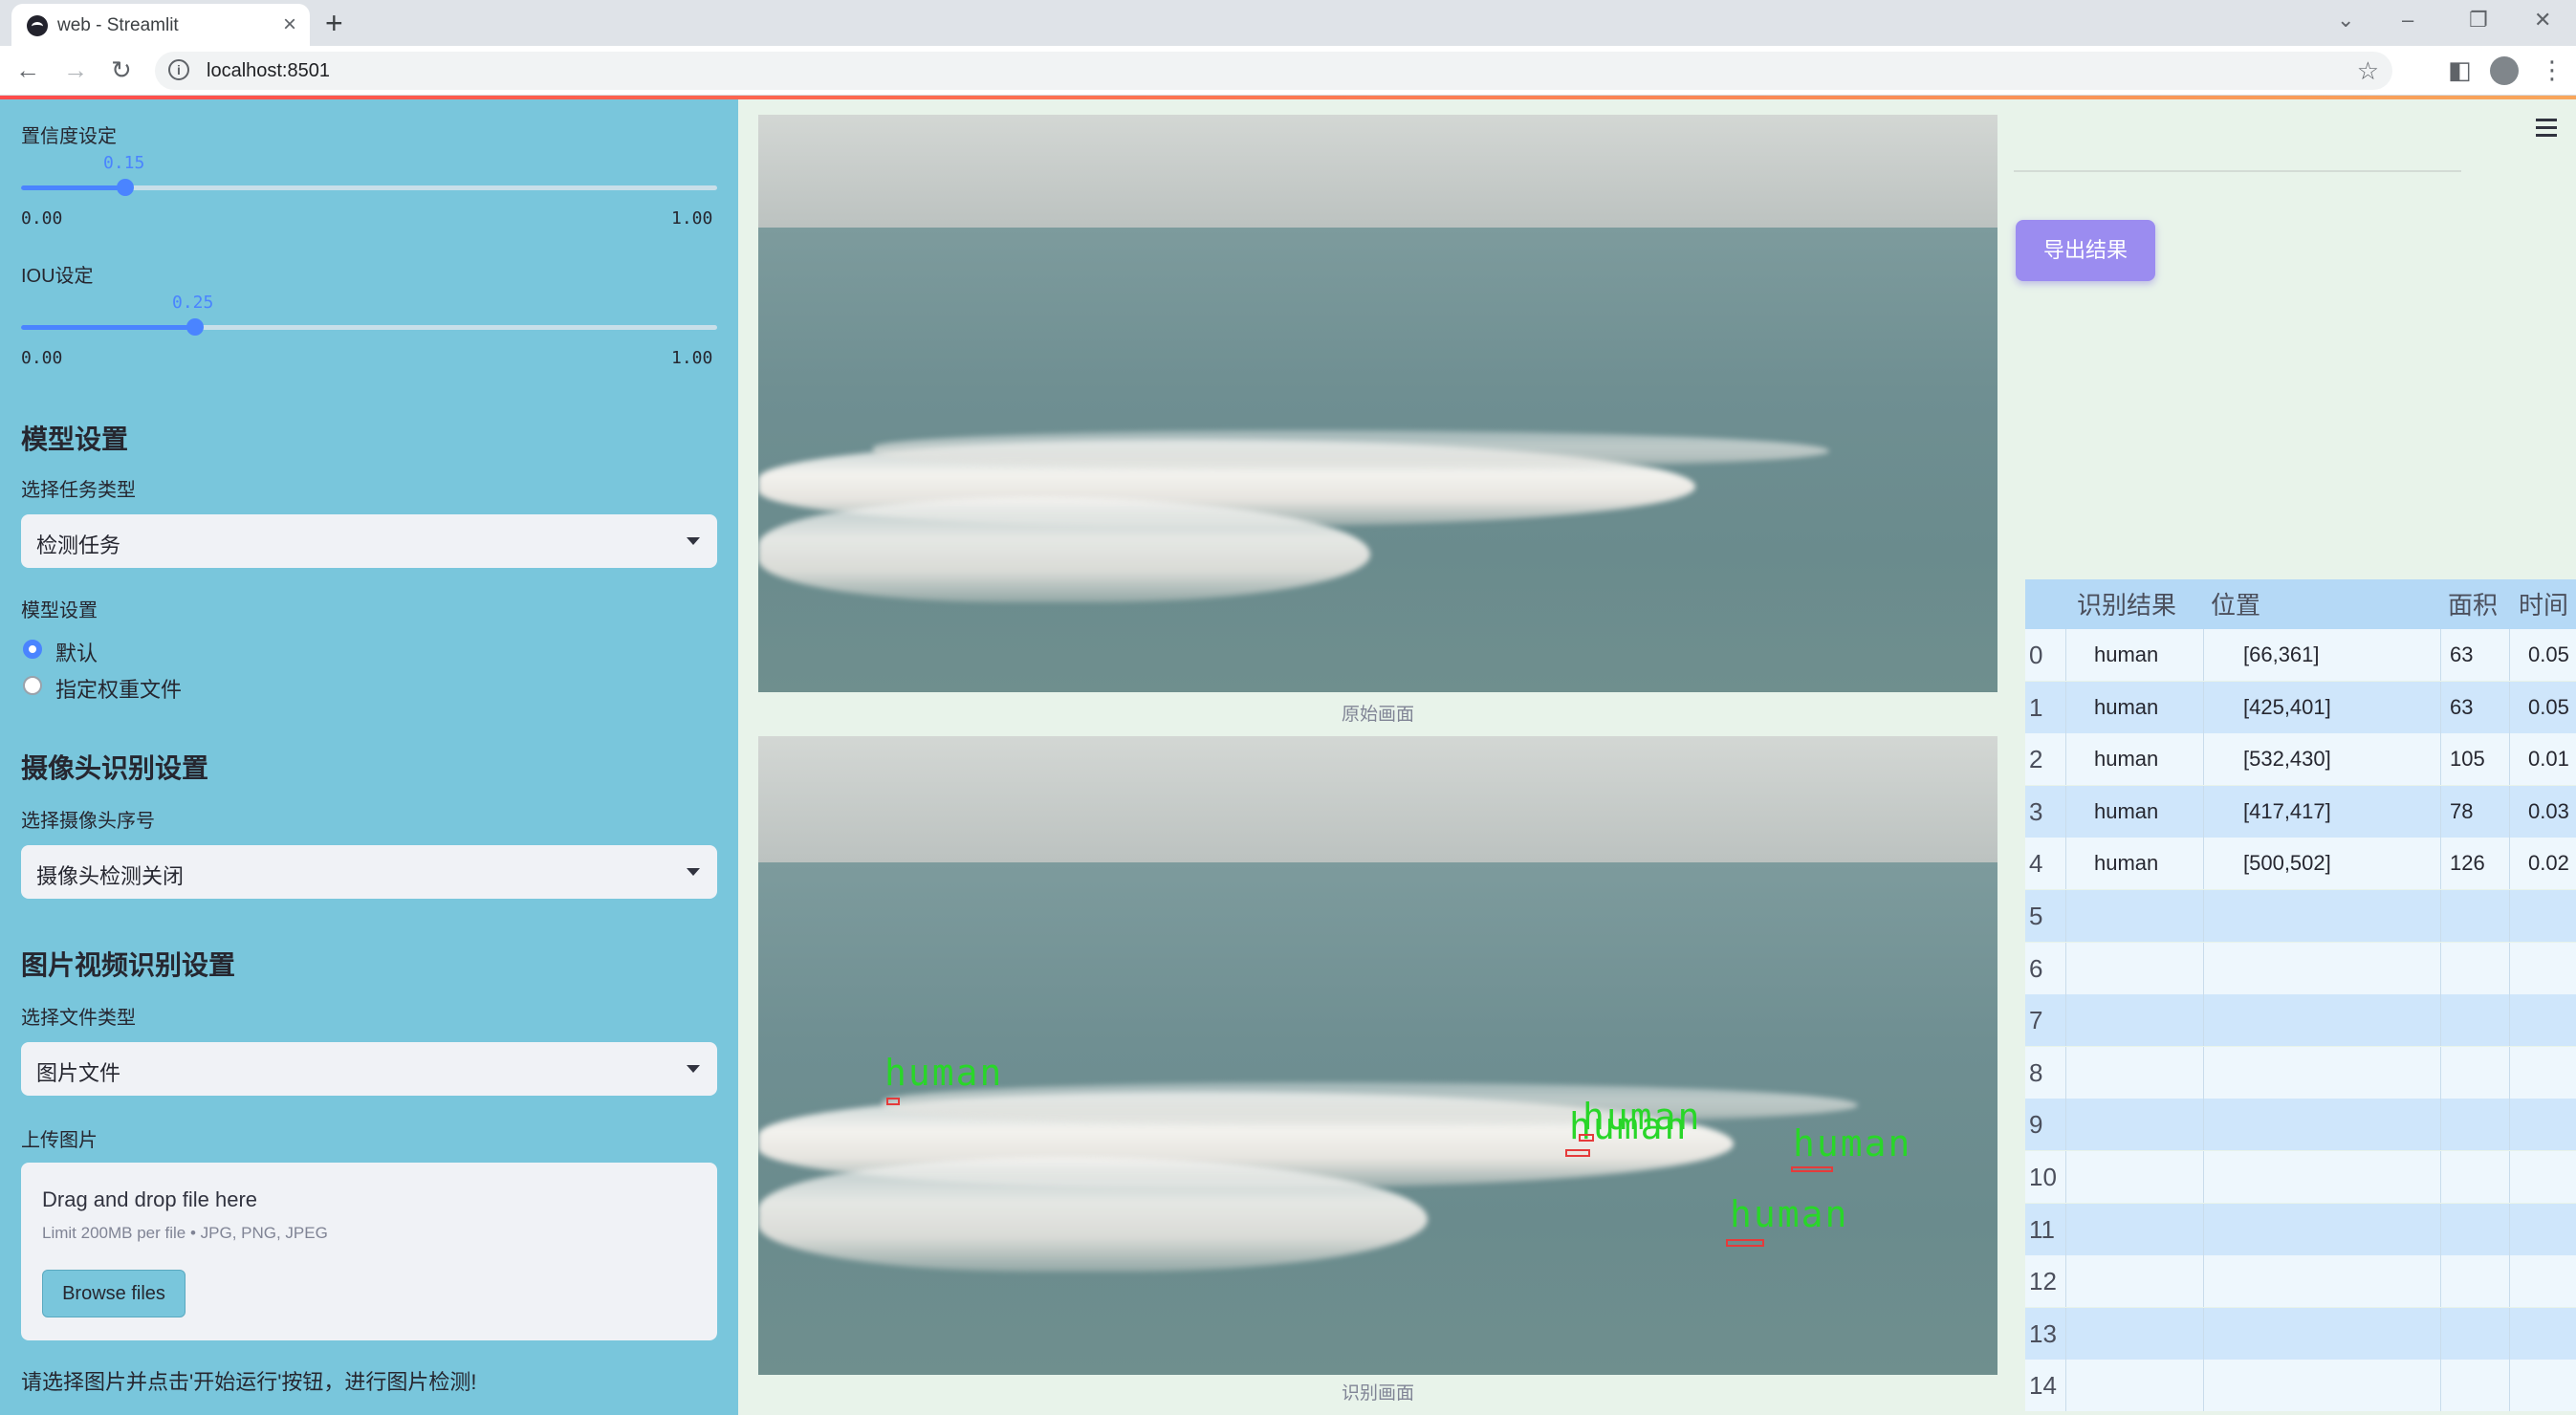  I want to click on forward-icon: →, so click(75, 70).